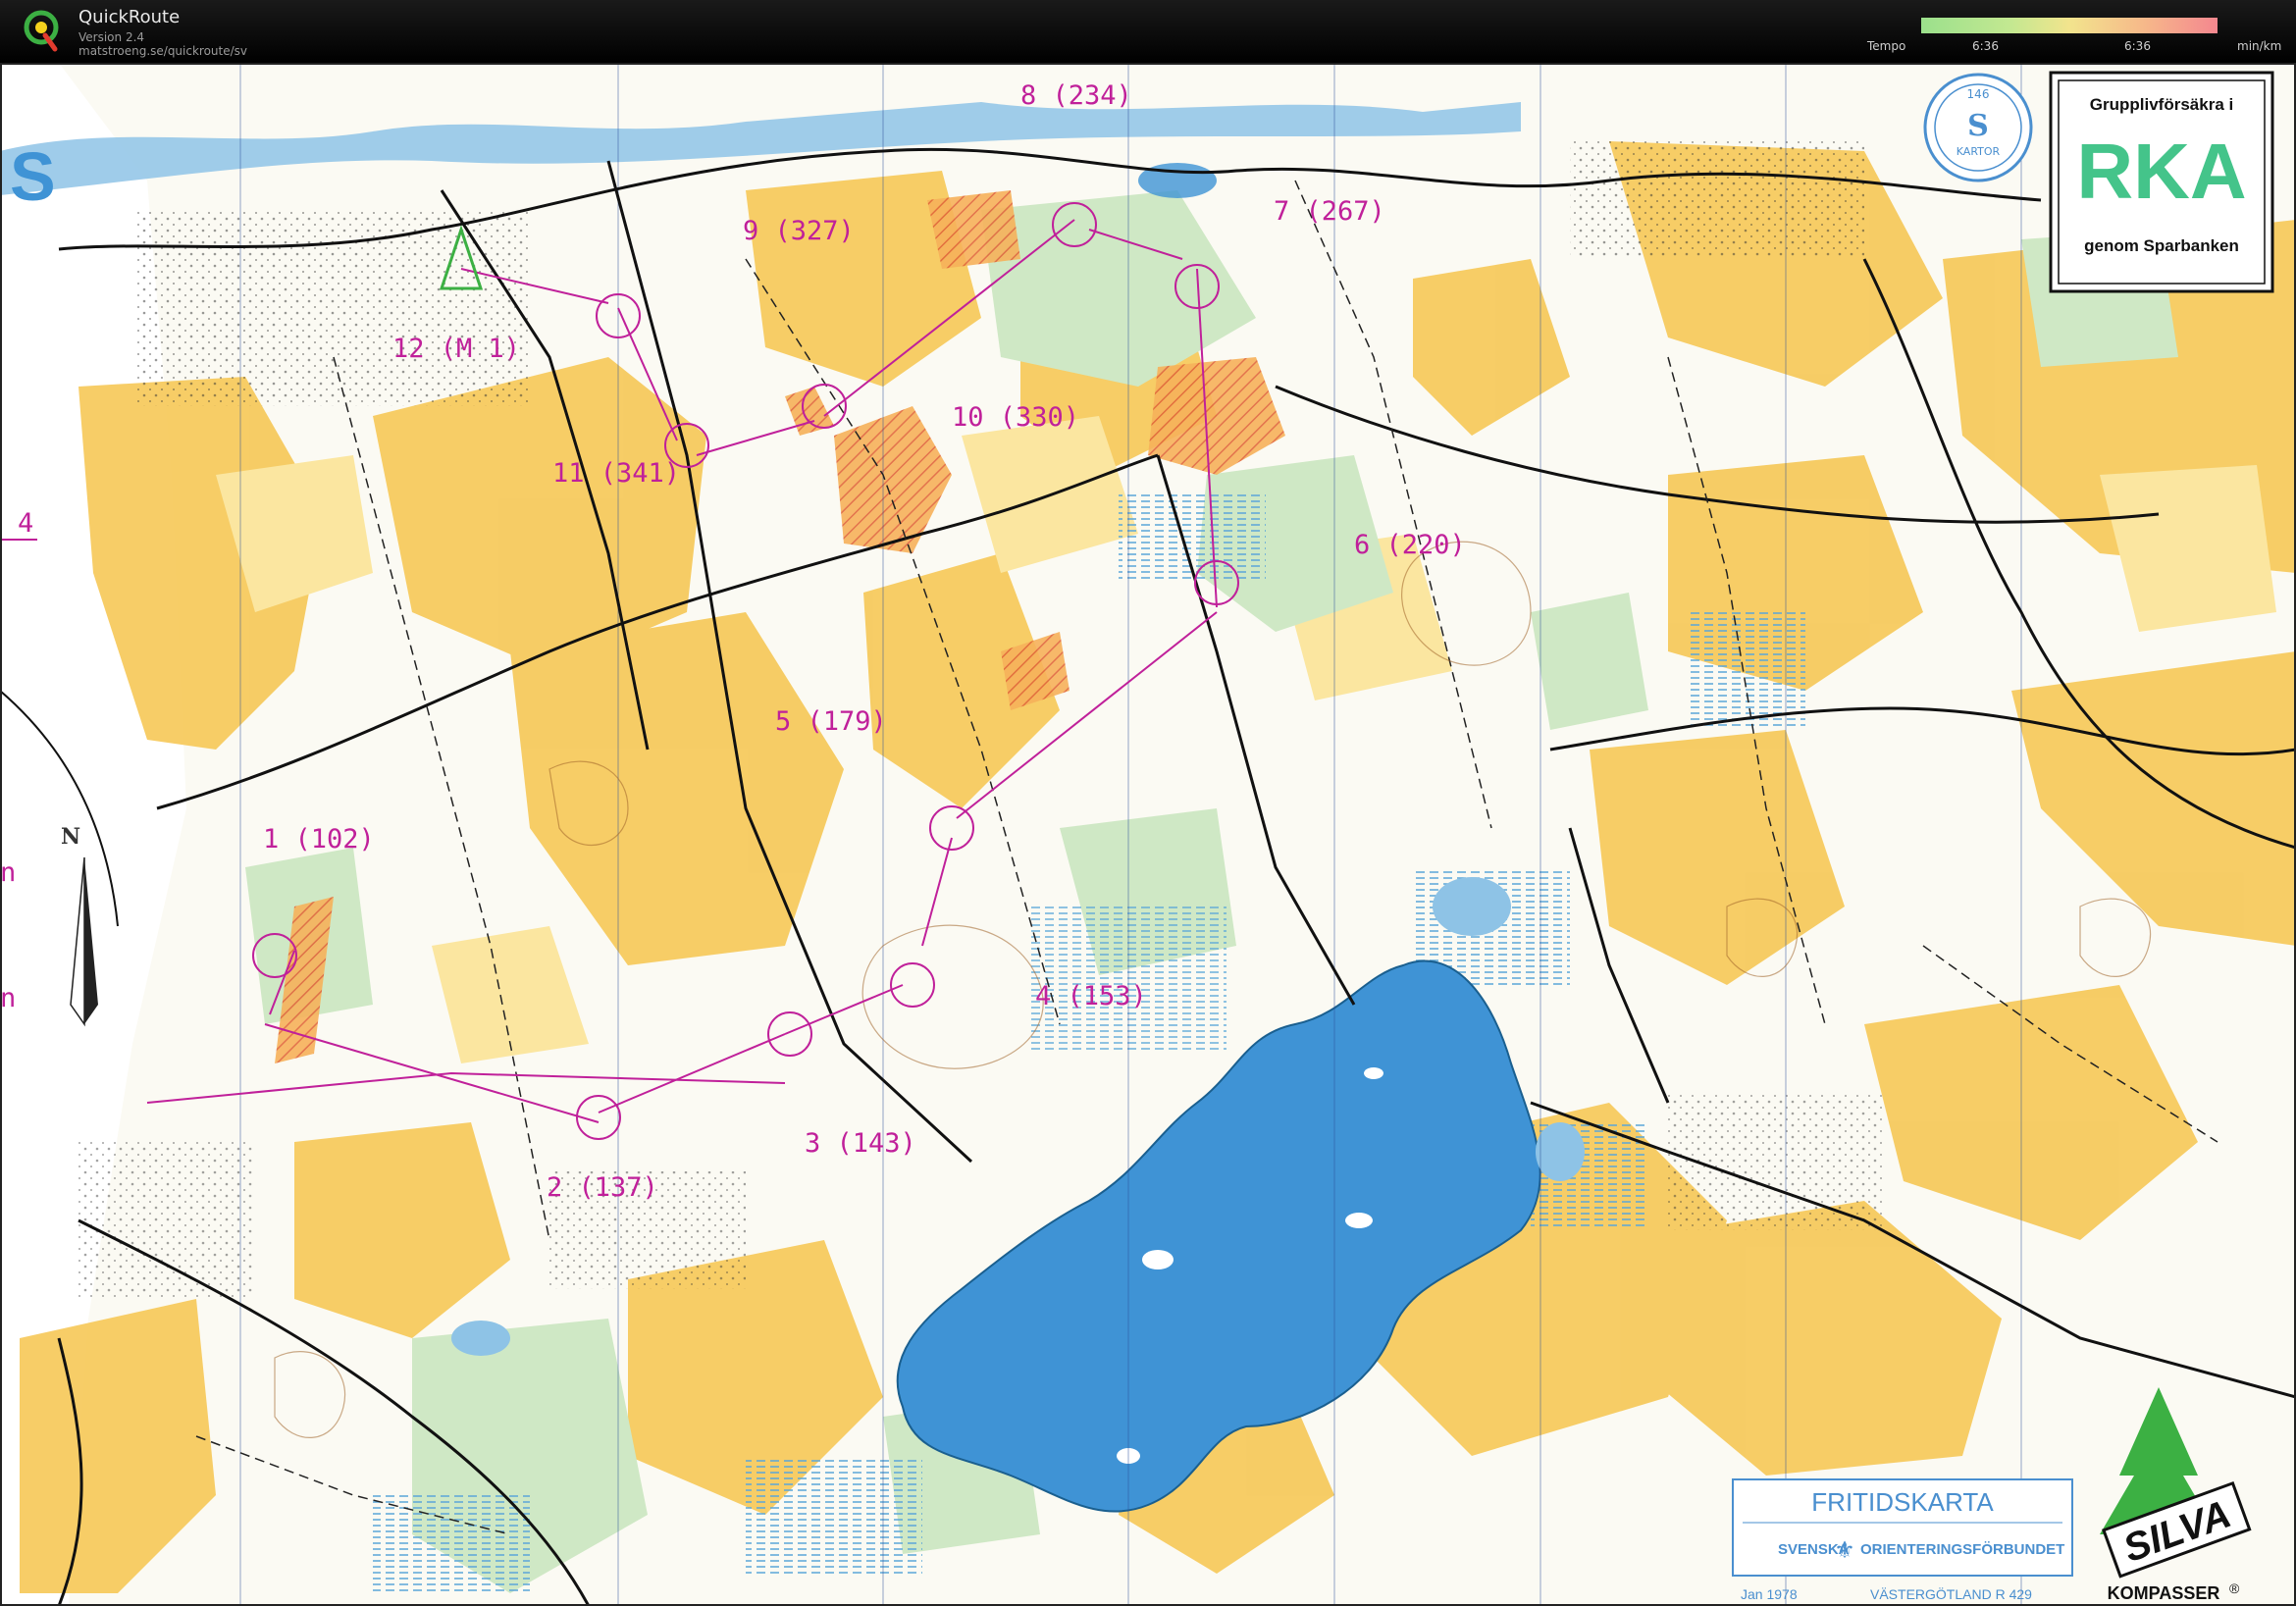  What do you see at coordinates (616, 474) in the screenshot?
I see `control-label-11: 11 (341)` at bounding box center [616, 474].